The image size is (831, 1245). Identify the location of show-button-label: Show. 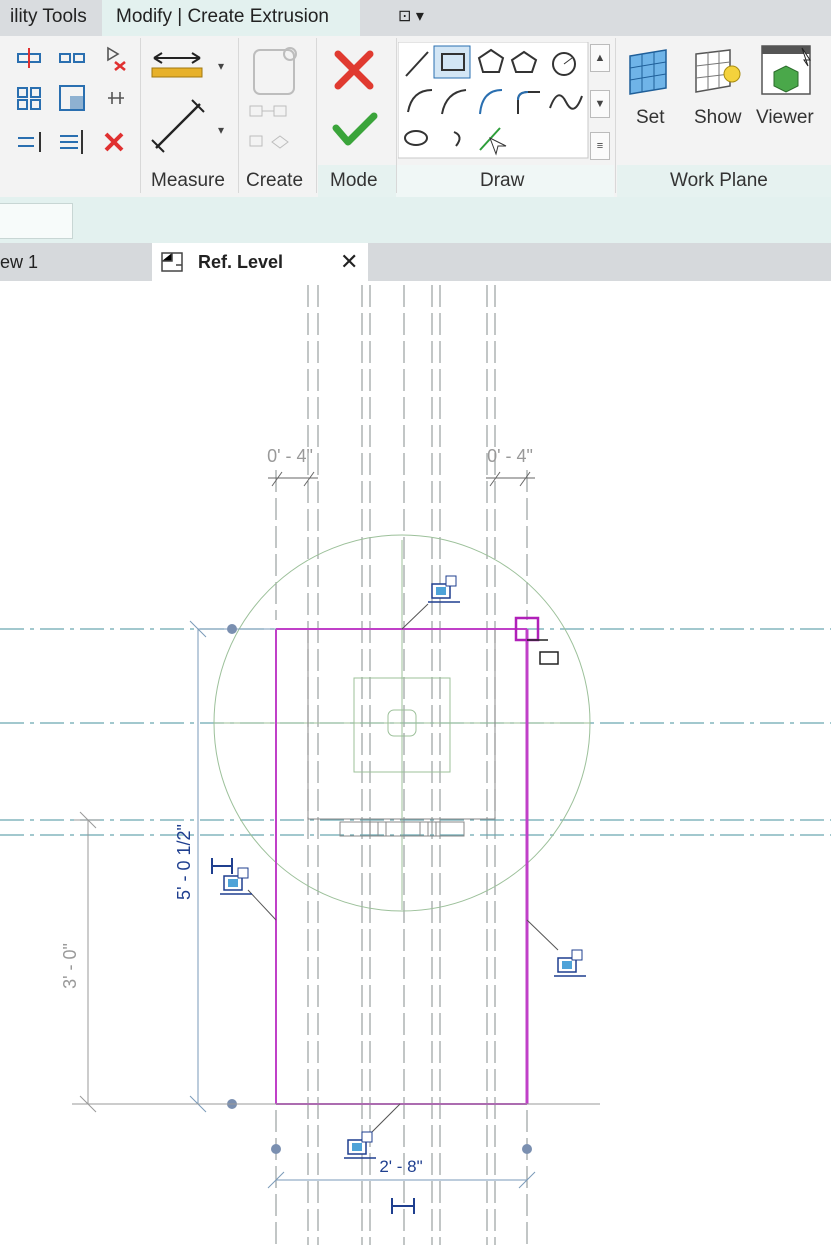
(718, 118).